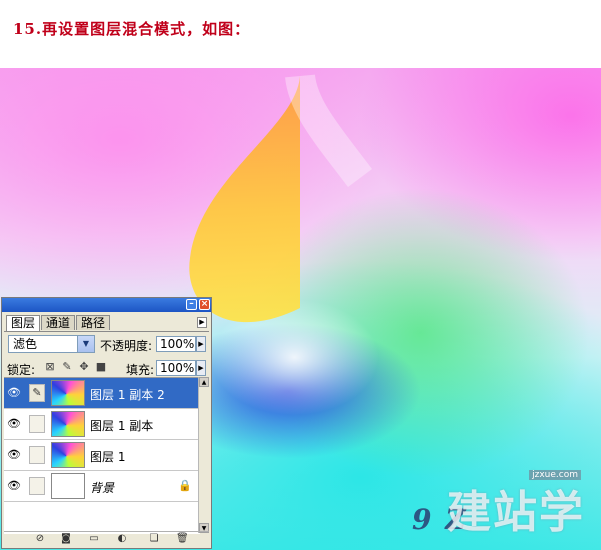 Image resolution: width=601 pixels, height=550 pixels. I want to click on layer-name: 图层 1, so click(108, 457).